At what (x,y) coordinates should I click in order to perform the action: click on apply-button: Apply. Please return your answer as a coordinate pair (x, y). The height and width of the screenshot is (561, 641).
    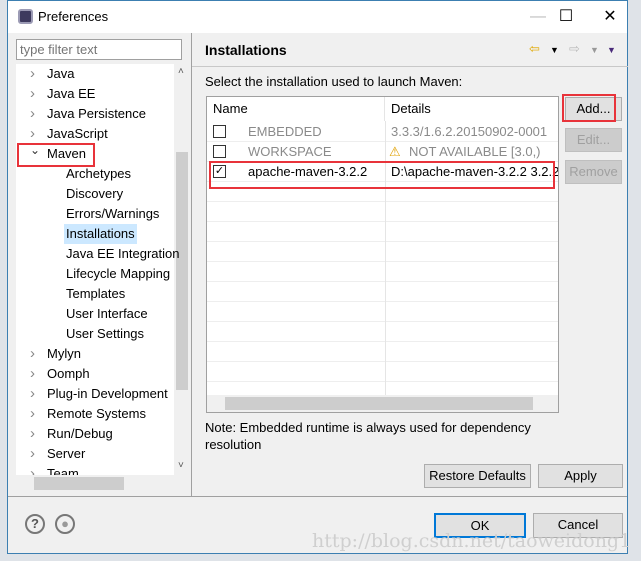
    Looking at the image, I should click on (580, 476).